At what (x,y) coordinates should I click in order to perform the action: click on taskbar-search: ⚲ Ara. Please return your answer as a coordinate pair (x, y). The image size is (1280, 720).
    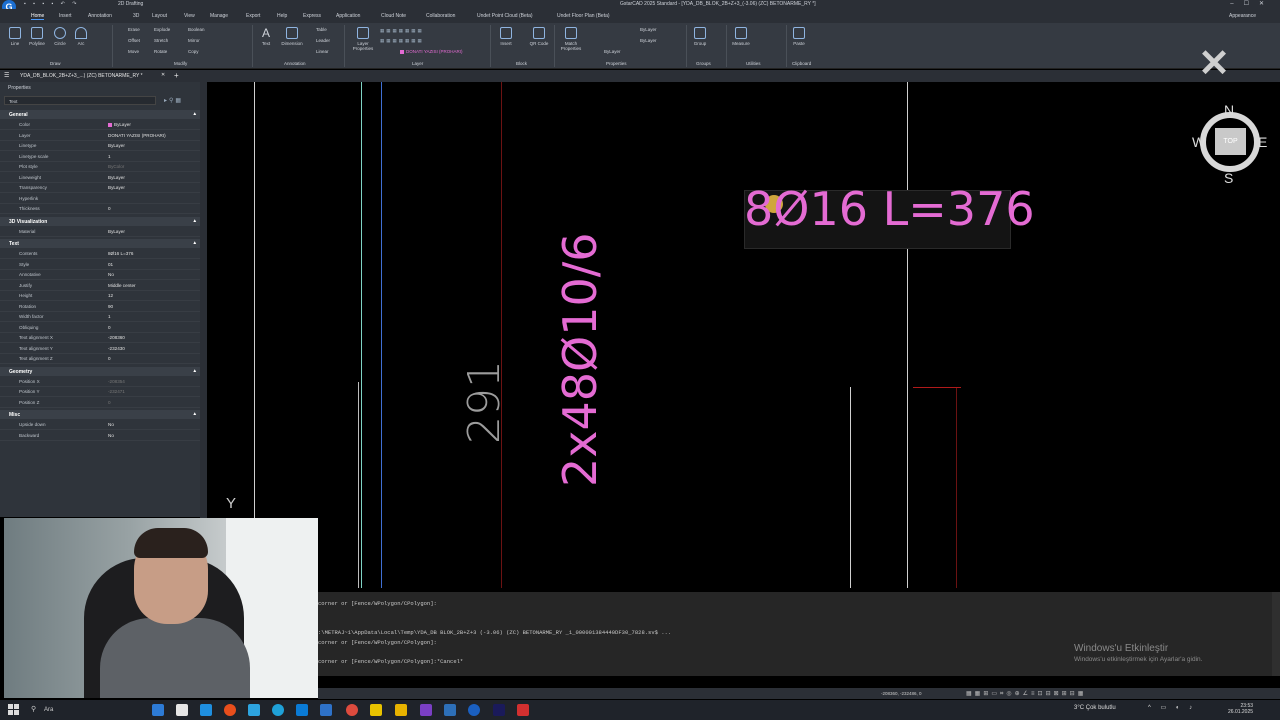
    Looking at the image, I should click on (83, 710).